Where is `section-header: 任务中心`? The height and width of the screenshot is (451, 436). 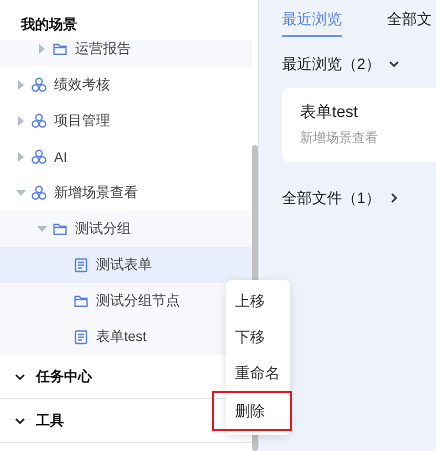 section-header: 任务中心 is located at coordinates (53, 376).